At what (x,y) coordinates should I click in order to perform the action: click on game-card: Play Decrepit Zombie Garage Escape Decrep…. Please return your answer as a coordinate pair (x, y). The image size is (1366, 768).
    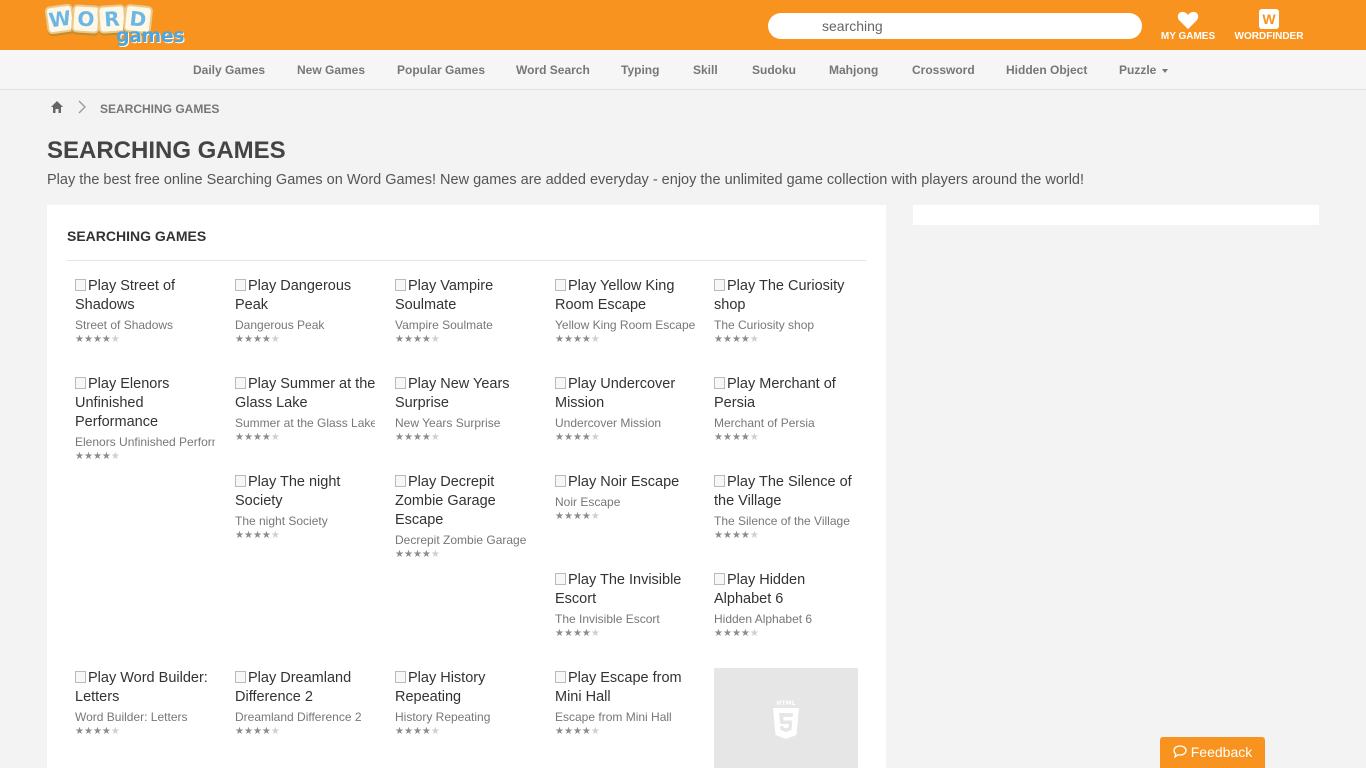
    Looking at the image, I should click on (467, 517).